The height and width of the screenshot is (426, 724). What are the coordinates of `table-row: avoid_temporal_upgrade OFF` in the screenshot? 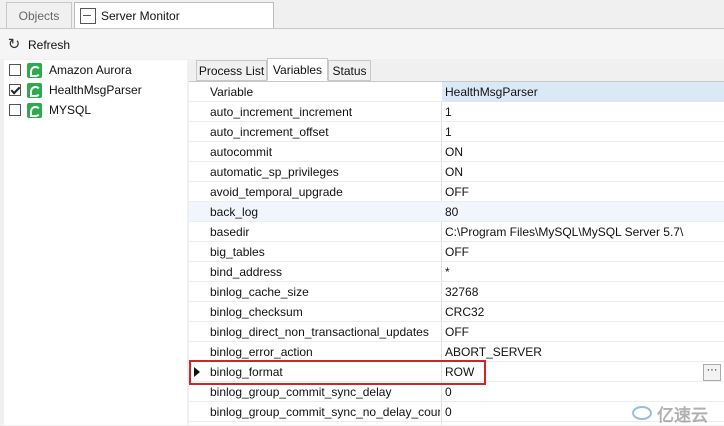 It's located at (456, 192).